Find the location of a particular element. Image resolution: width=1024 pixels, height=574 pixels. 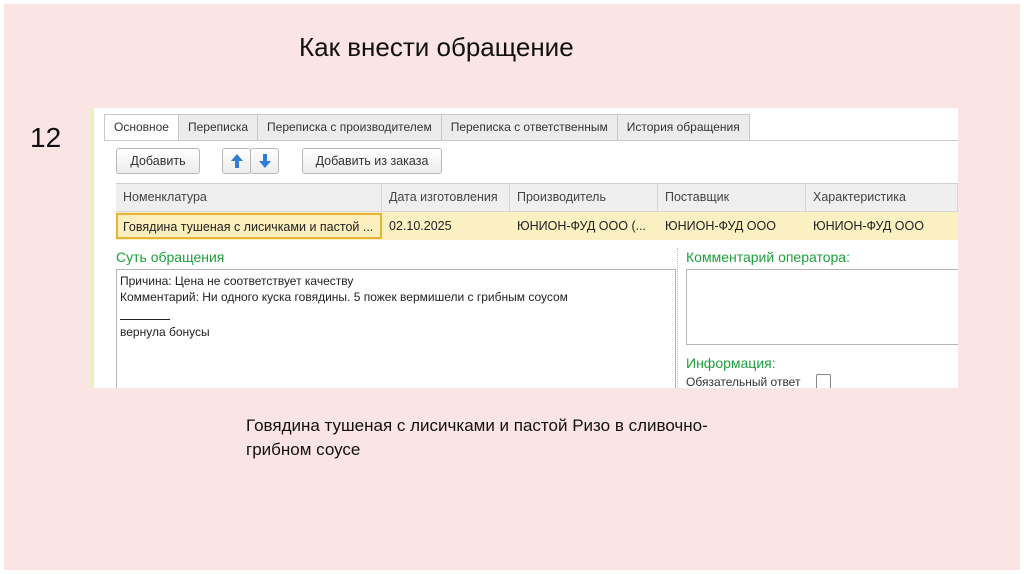

tab-correspondence: Переписка is located at coordinates (218, 127).